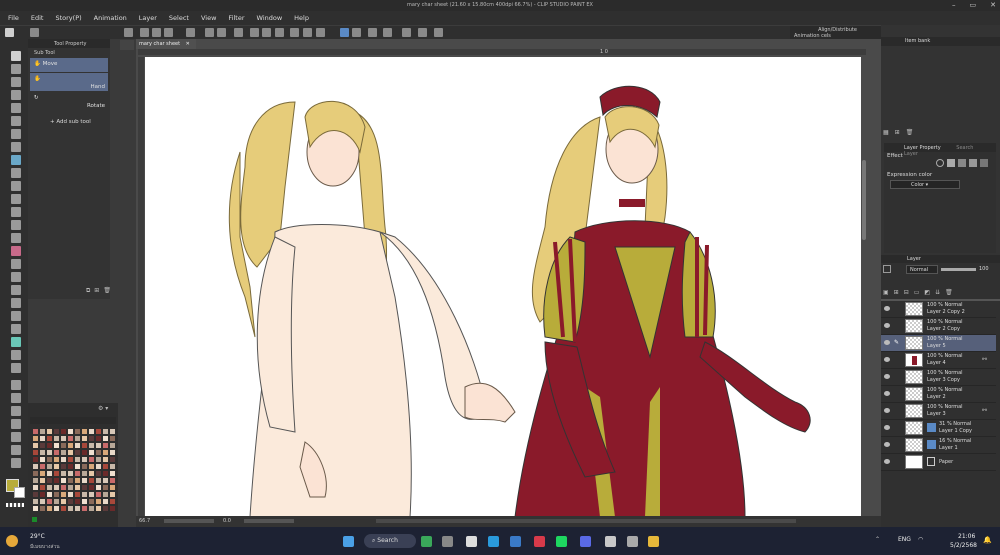 The image size is (1000, 555). Describe the element at coordinates (16, 134) in the screenshot. I see `eyedropper-icon` at that location.